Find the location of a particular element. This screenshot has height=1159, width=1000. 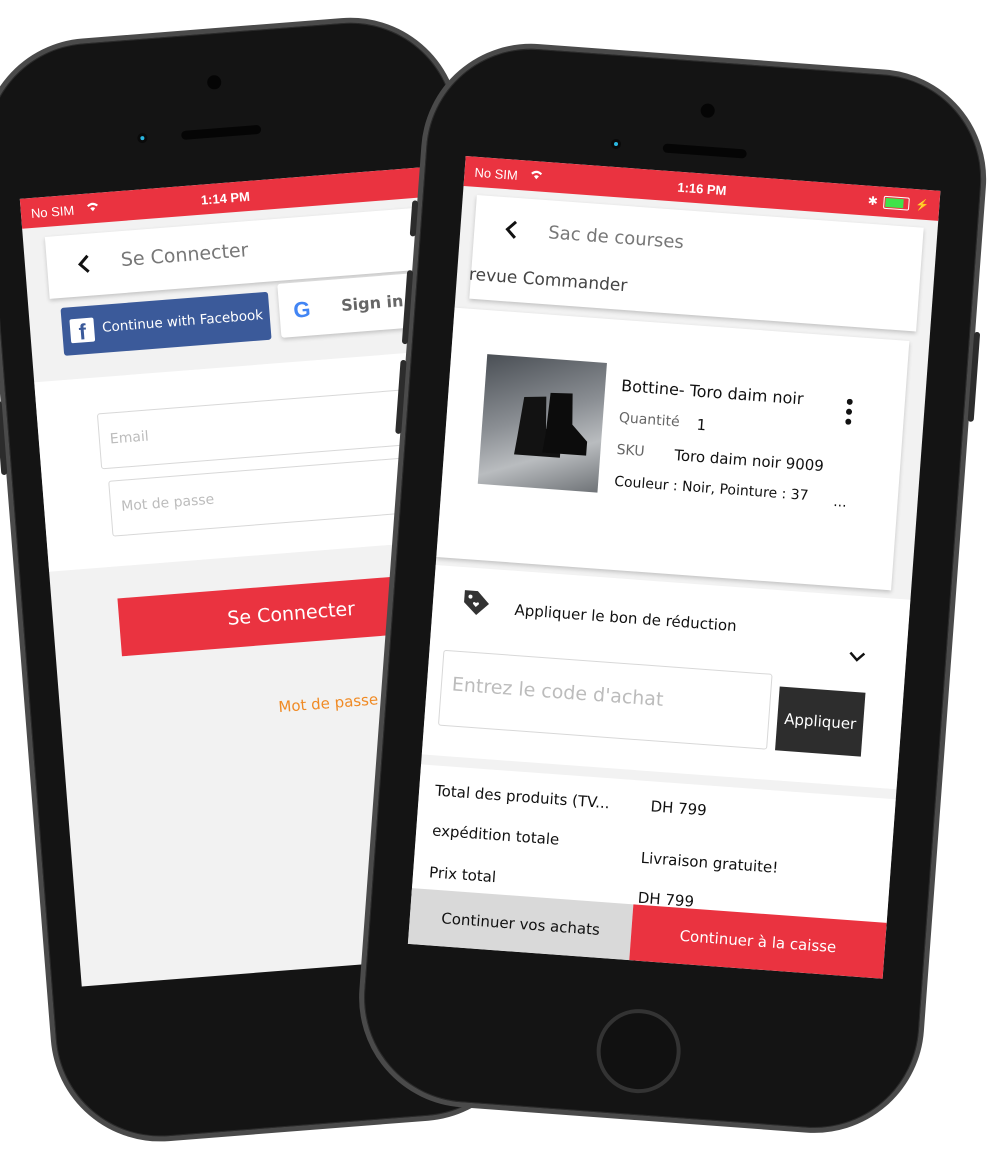

product-attributes: Couleur : Noir, Pointure : 37 is located at coordinates (711, 489).